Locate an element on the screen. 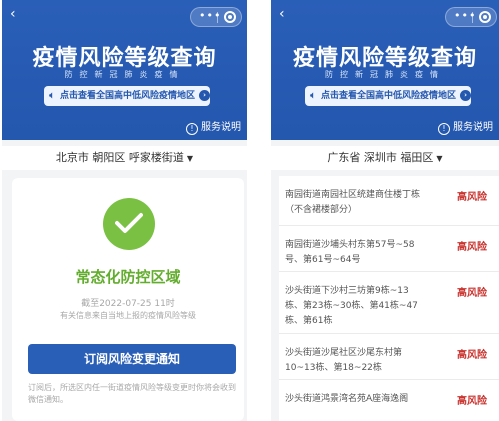 The image size is (499, 421). check-circle-icon is located at coordinates (129, 224).